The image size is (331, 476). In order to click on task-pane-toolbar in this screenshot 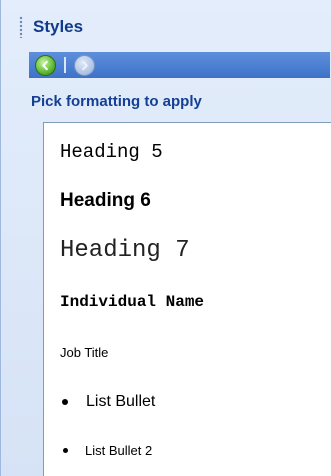, I will do `click(179, 65)`.